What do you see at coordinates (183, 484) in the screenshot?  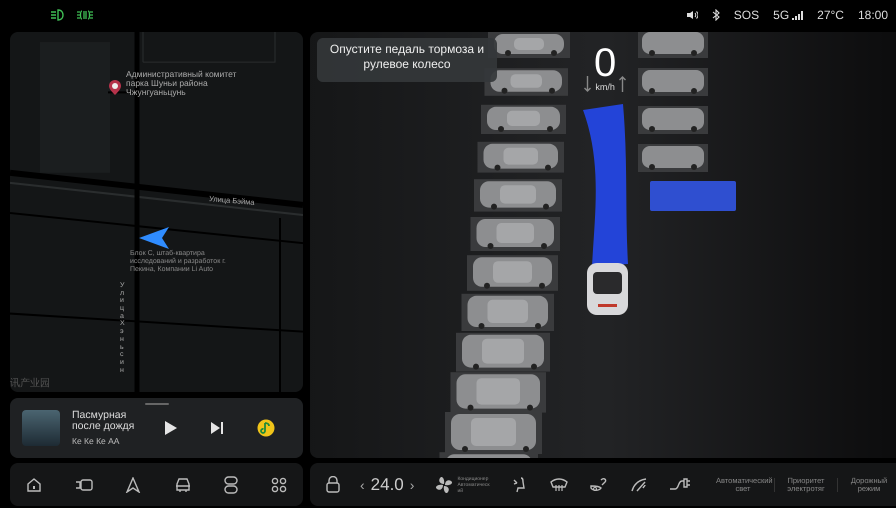 I see `car-icon` at bounding box center [183, 484].